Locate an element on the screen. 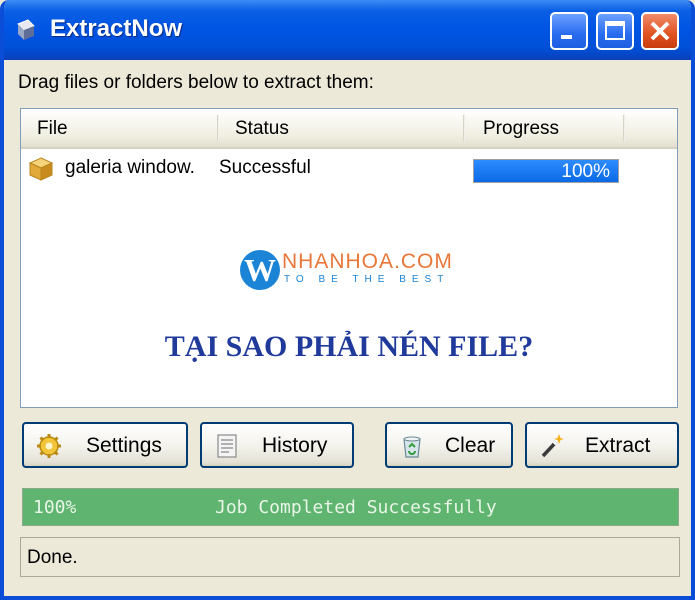 The width and height of the screenshot is (695, 600). row-status: Successful is located at coordinates (265, 167).